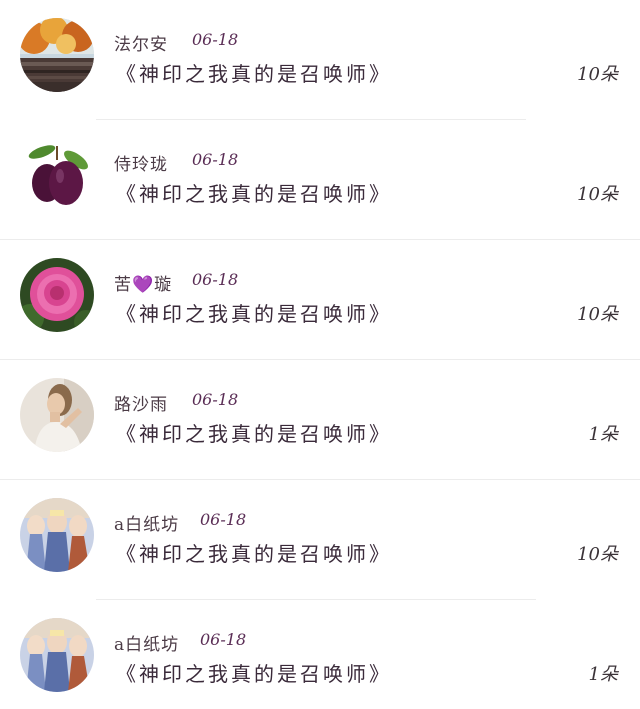 The width and height of the screenshot is (640, 709). What do you see at coordinates (141, 162) in the screenshot?
I see `user-name: 侍玲珑` at bounding box center [141, 162].